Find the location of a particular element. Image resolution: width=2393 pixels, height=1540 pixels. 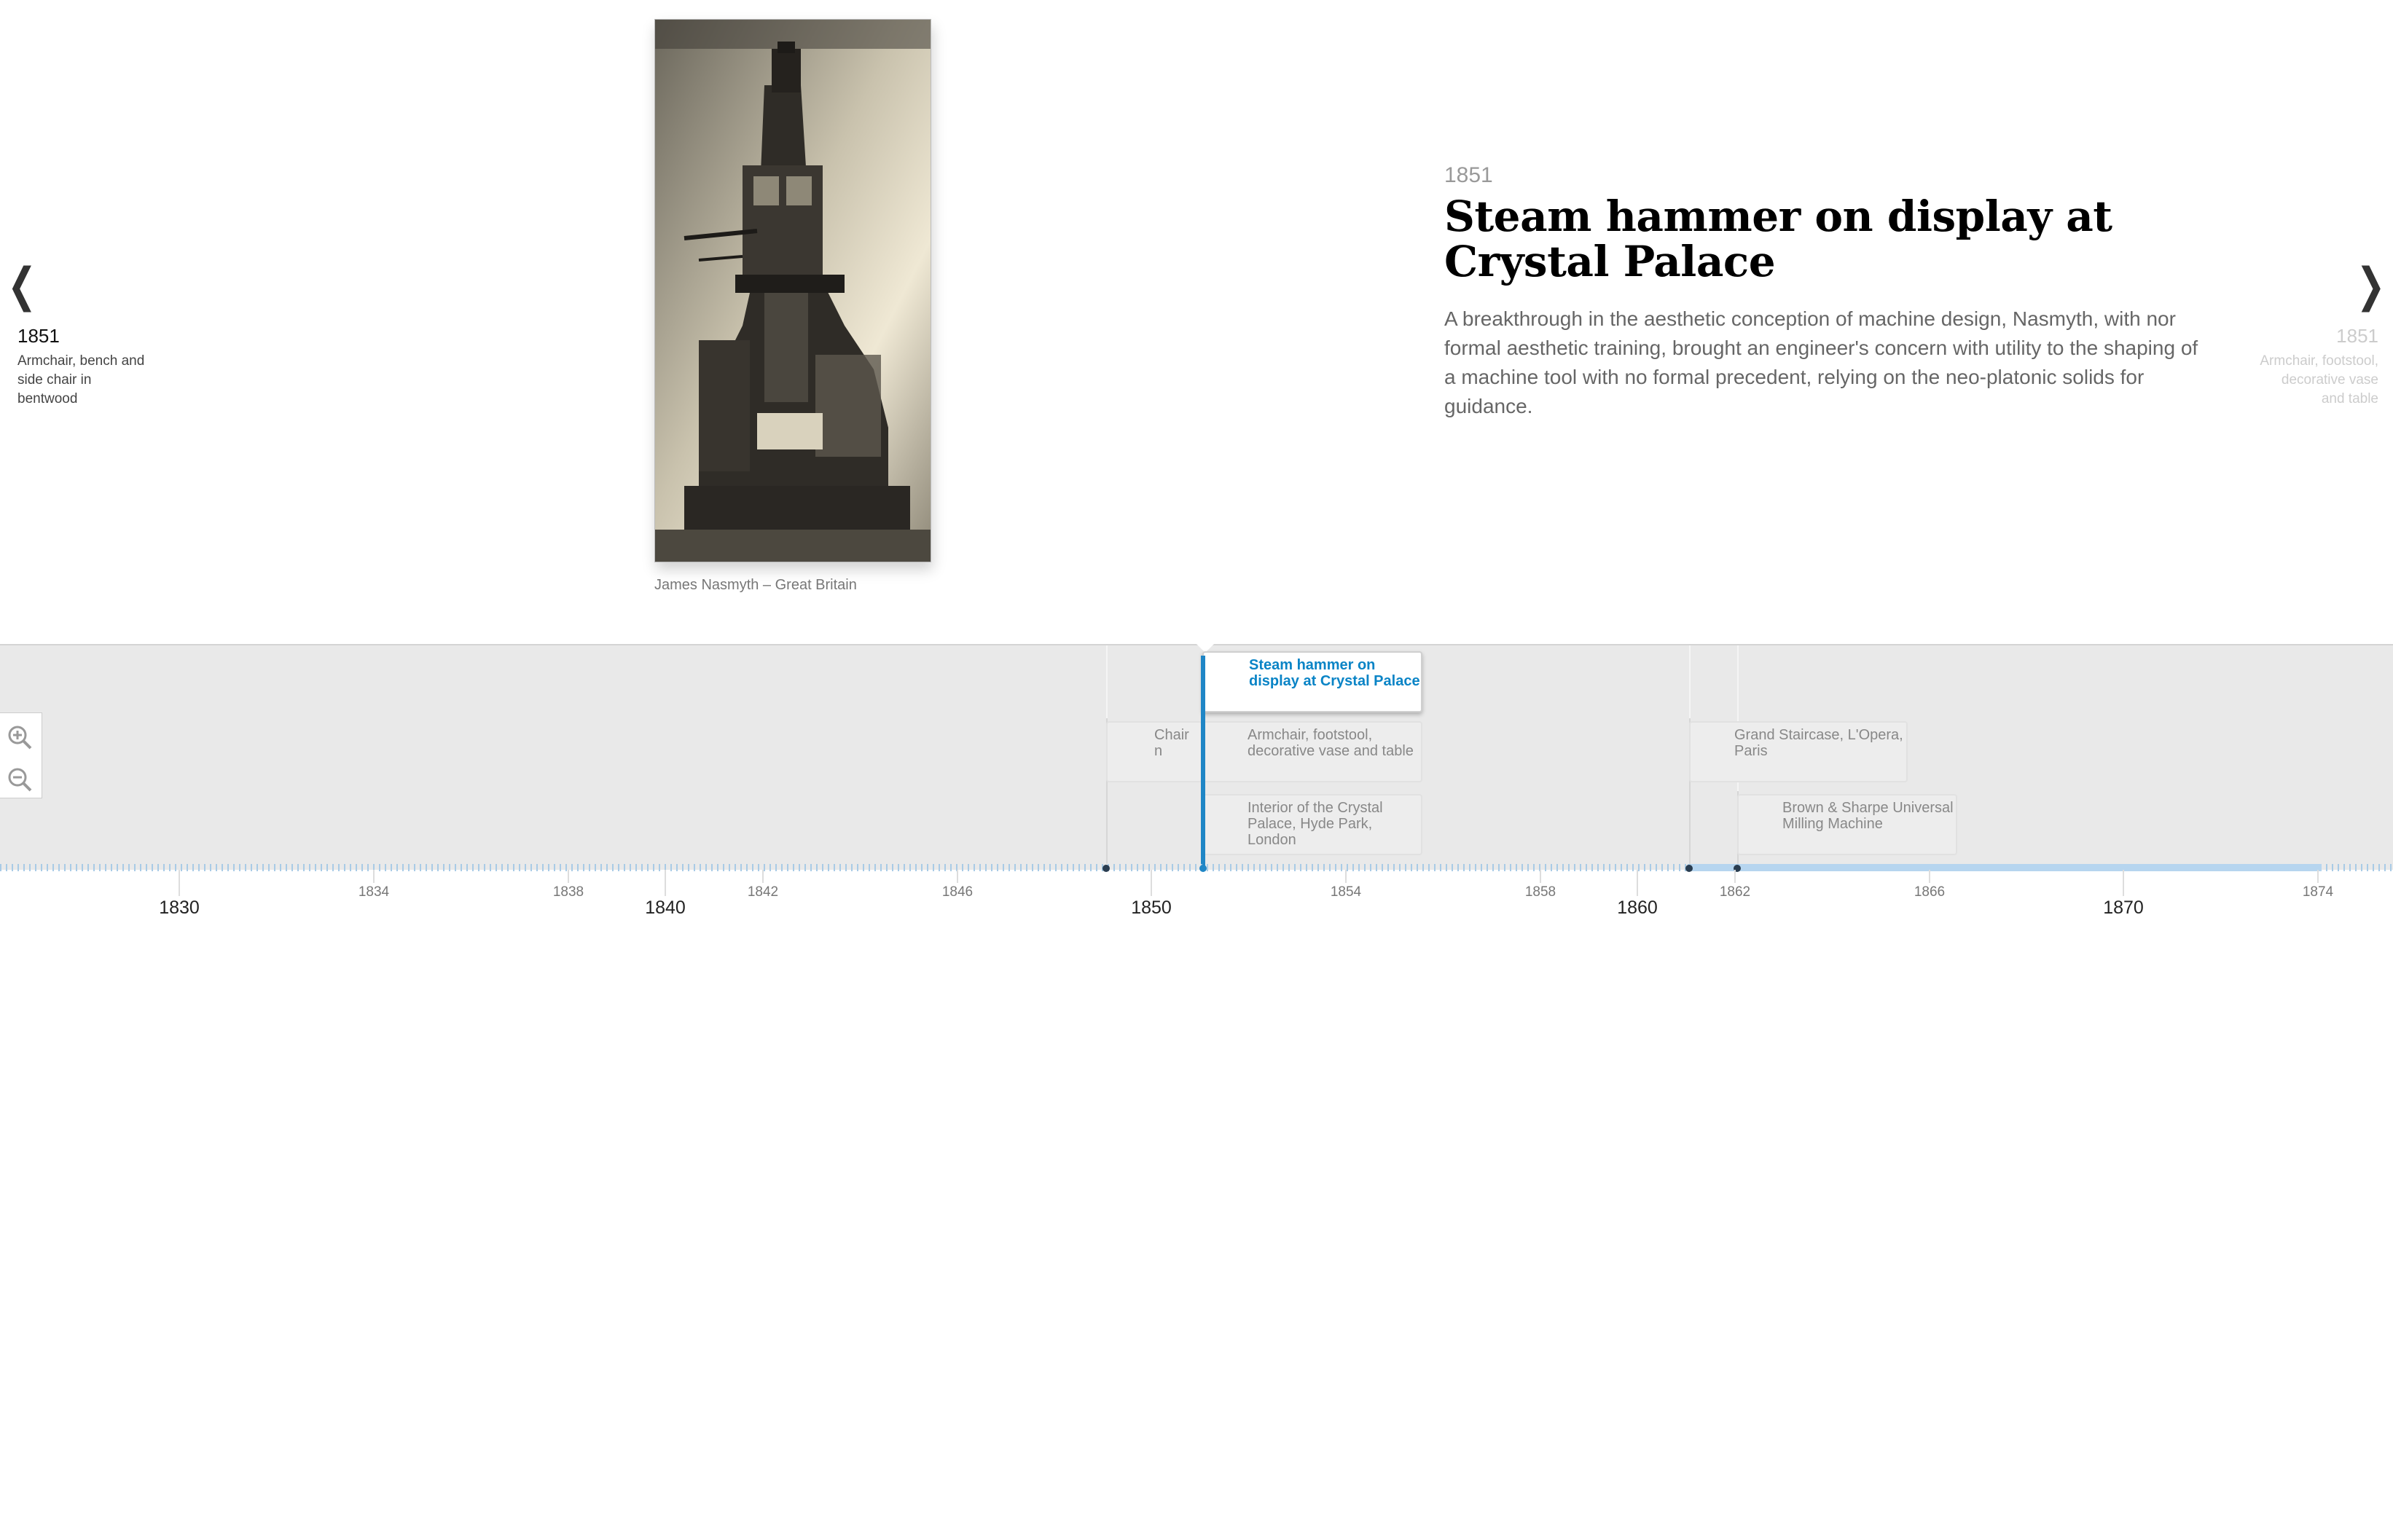

steam-hammer-photo is located at coordinates (793, 291).